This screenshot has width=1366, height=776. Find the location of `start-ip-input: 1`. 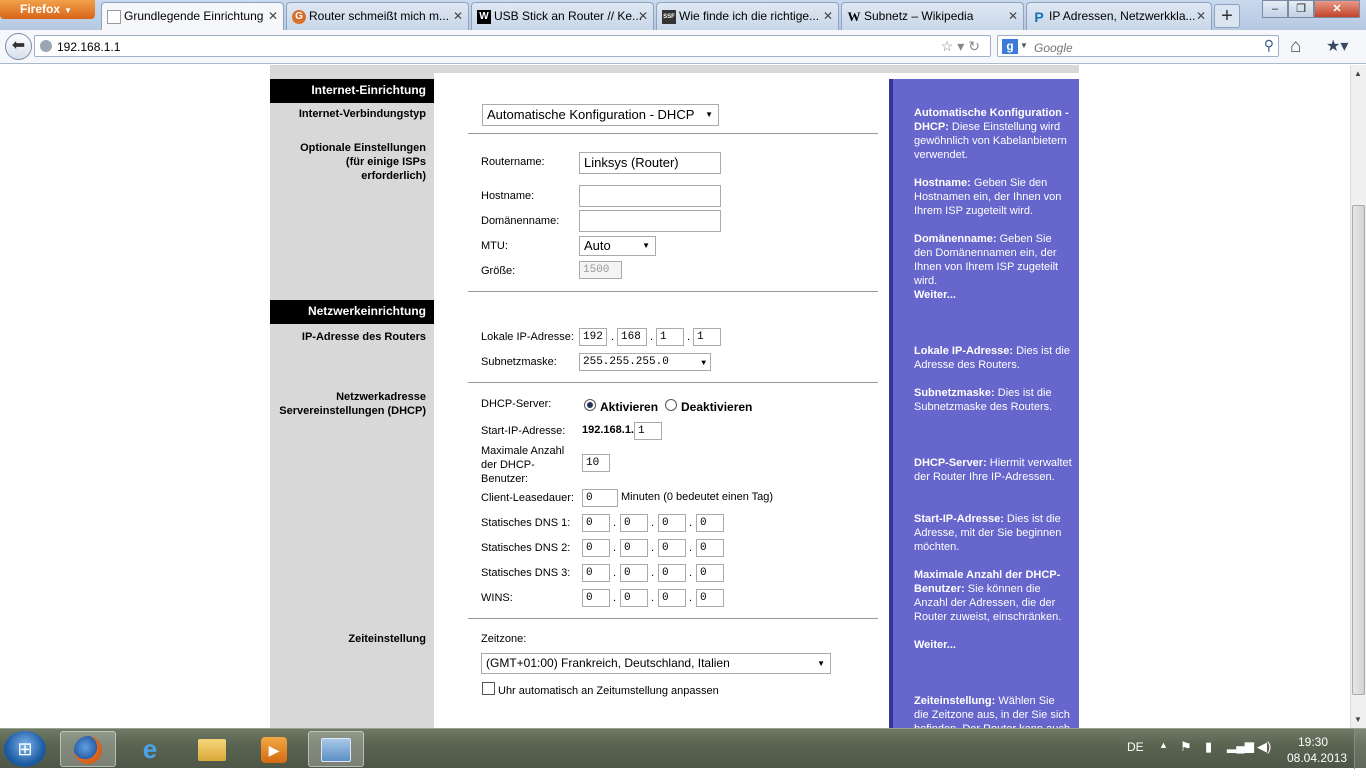

start-ip-input: 1 is located at coordinates (648, 431).